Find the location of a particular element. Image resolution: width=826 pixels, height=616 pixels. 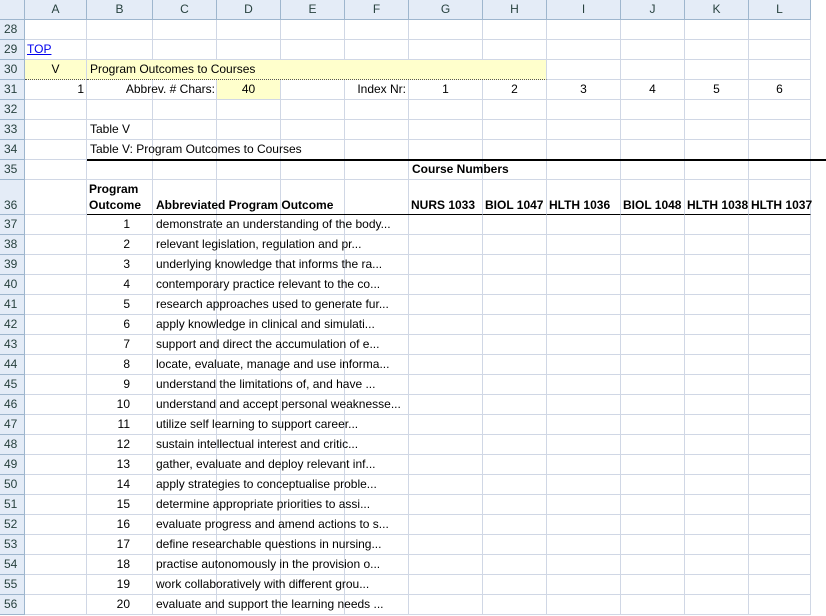

index-number-5: 5 is located at coordinates (717, 90).